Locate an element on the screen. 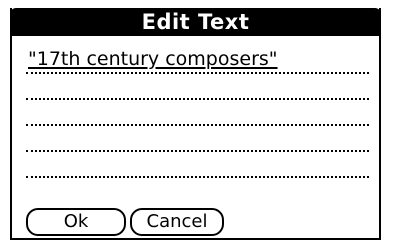 This screenshot has height=246, width=393. text-line-1: "17th century composers" is located at coordinates (197, 61).